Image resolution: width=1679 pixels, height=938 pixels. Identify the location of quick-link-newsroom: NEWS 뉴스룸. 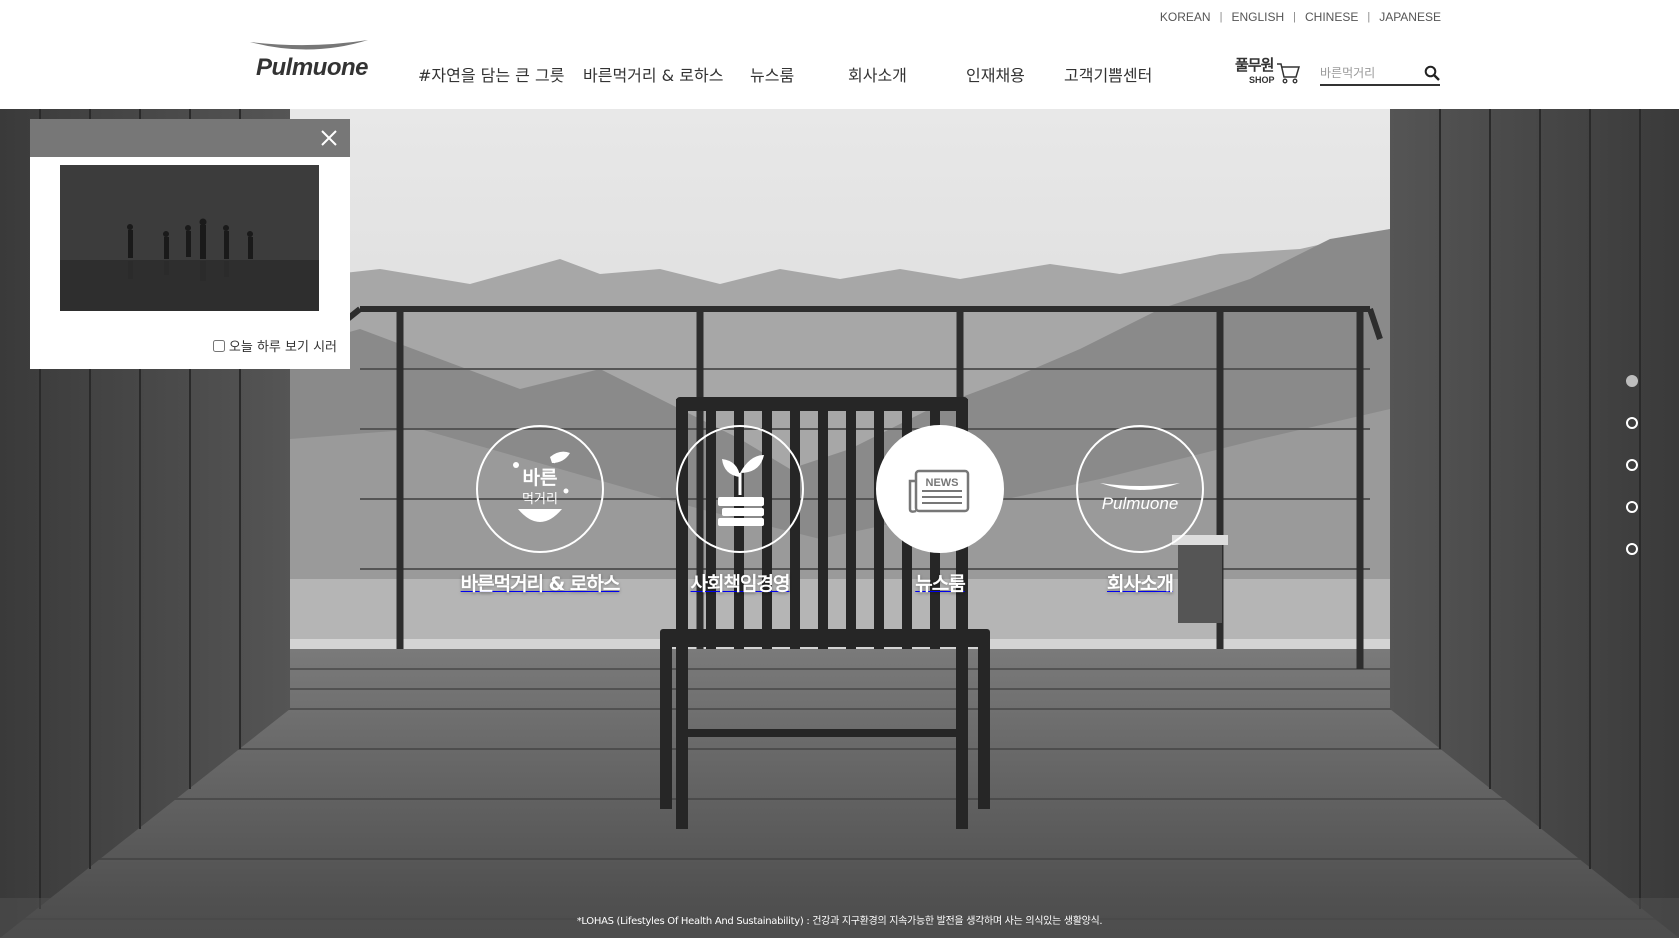
(940, 510).